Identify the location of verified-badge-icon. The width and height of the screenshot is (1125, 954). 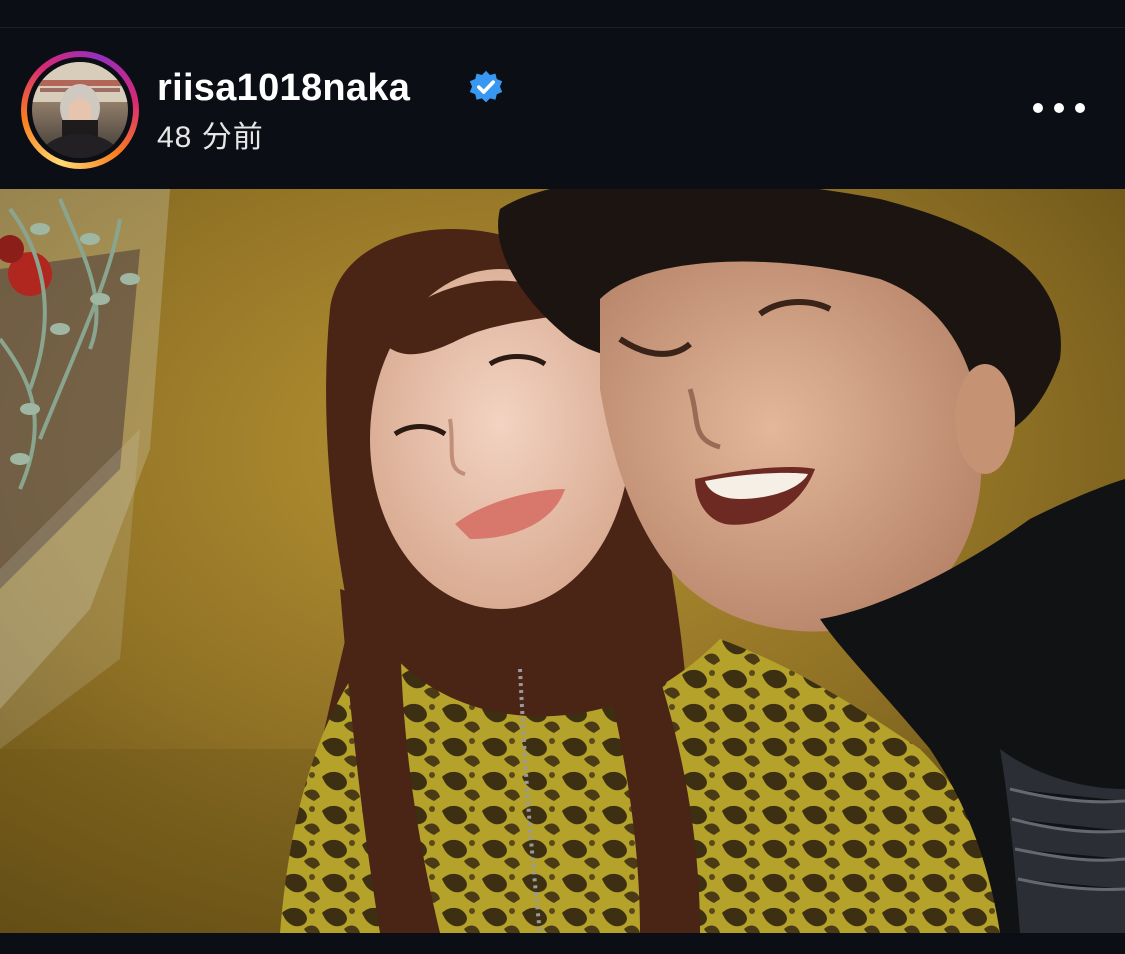
(486, 86).